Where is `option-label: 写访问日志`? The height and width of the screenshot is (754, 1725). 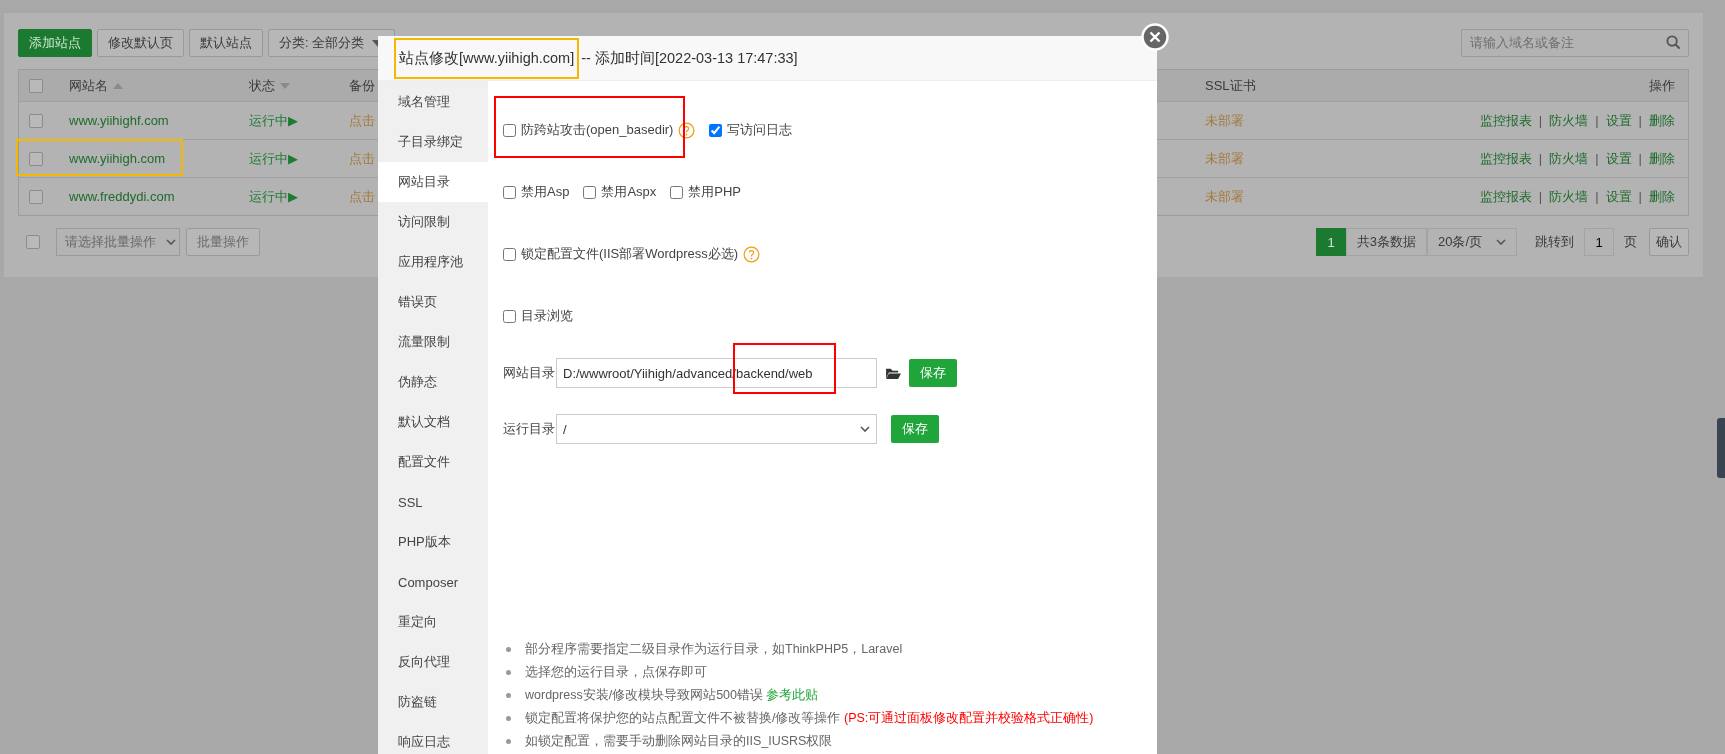 option-label: 写访问日志 is located at coordinates (760, 130).